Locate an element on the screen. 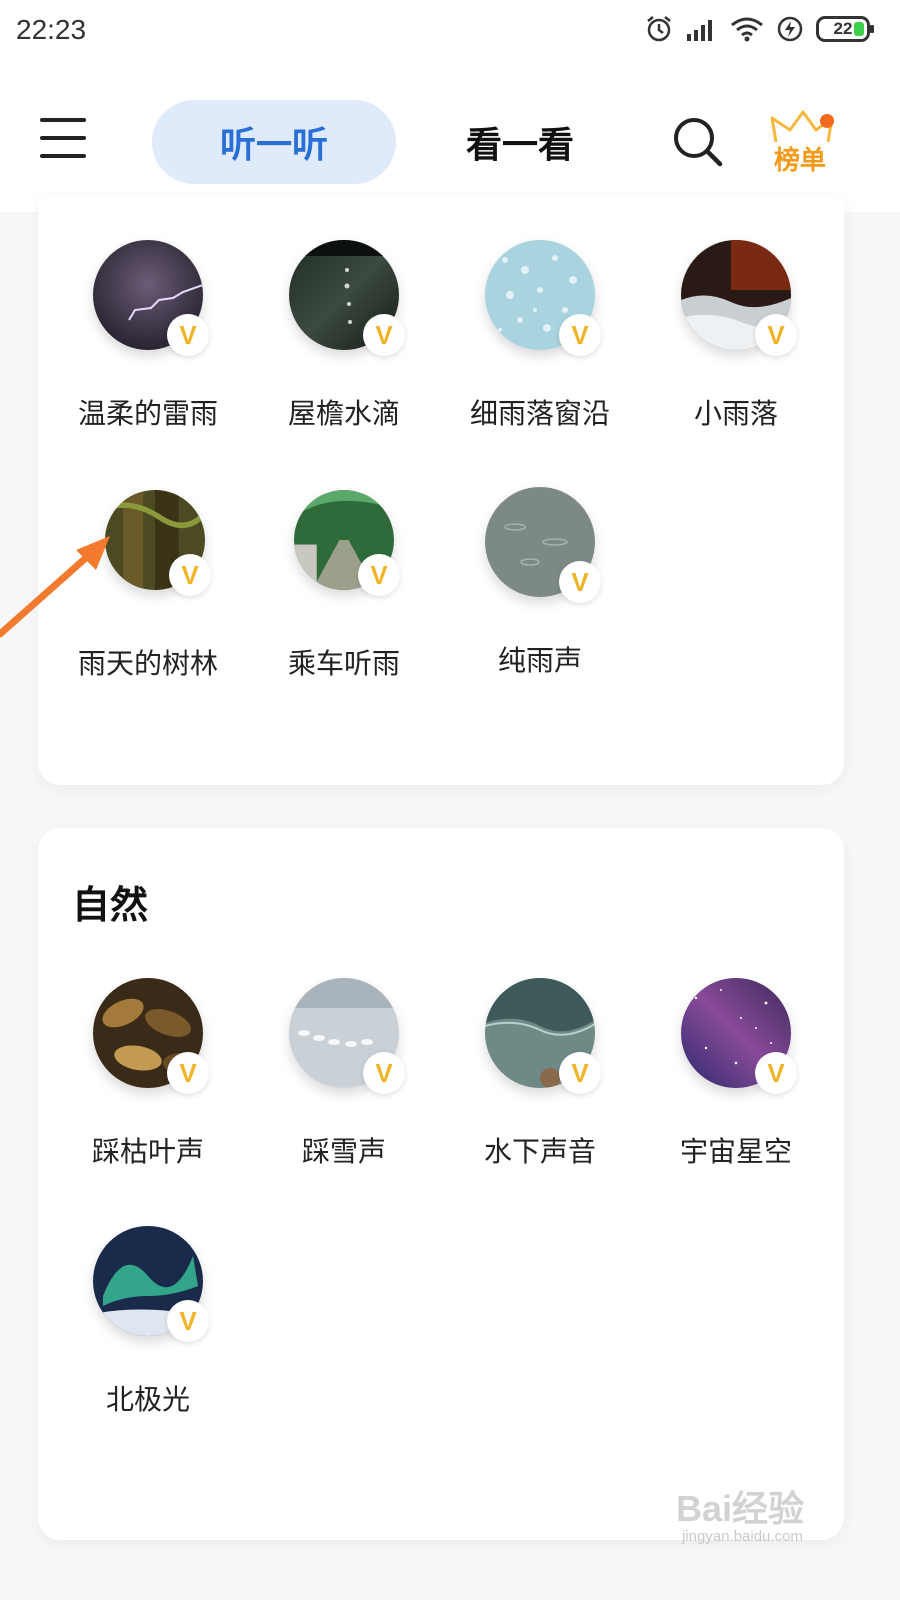 The image size is (900, 1600). sound-item: V 屋檐水滴 is located at coordinates (344, 350).